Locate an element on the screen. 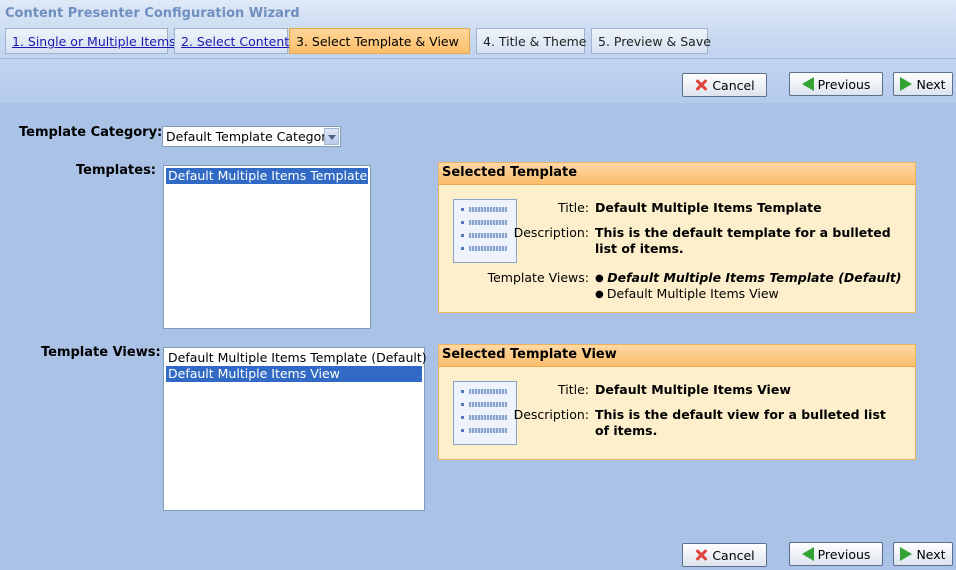  cancel-button-top: Cancel is located at coordinates (724, 85).